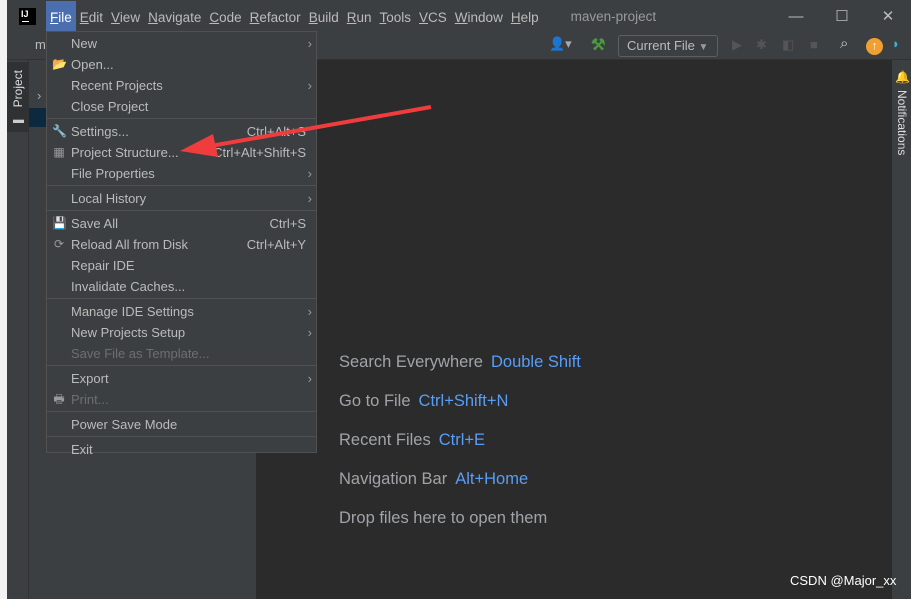  What do you see at coordinates (199, 145) in the screenshot?
I see `arrow-head` at bounding box center [199, 145].